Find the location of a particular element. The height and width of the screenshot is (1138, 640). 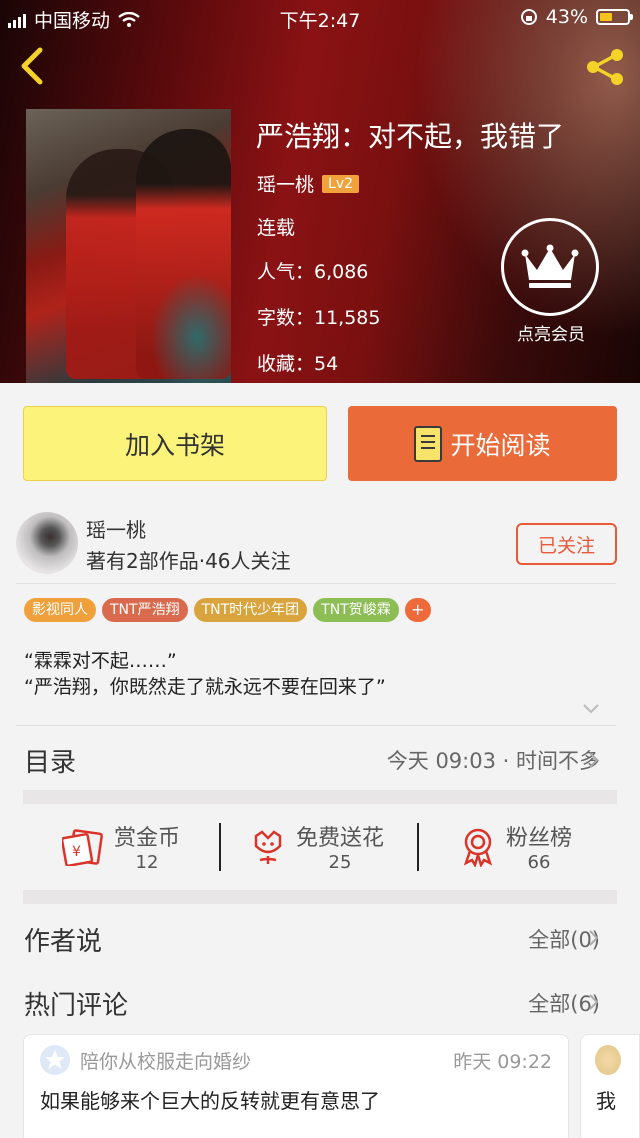

send-flowers-value: 25 is located at coordinates (340, 862).